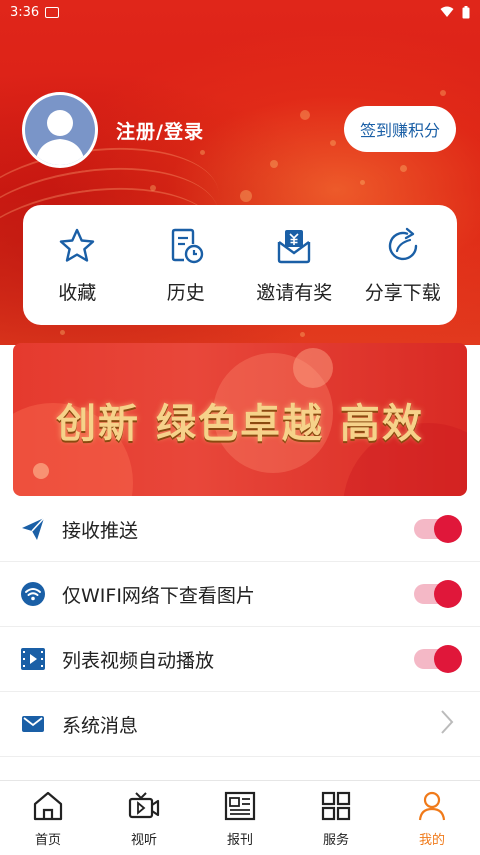 This screenshot has width=480, height=855. Describe the element at coordinates (33, 529) in the screenshot. I see `send-icon` at that location.